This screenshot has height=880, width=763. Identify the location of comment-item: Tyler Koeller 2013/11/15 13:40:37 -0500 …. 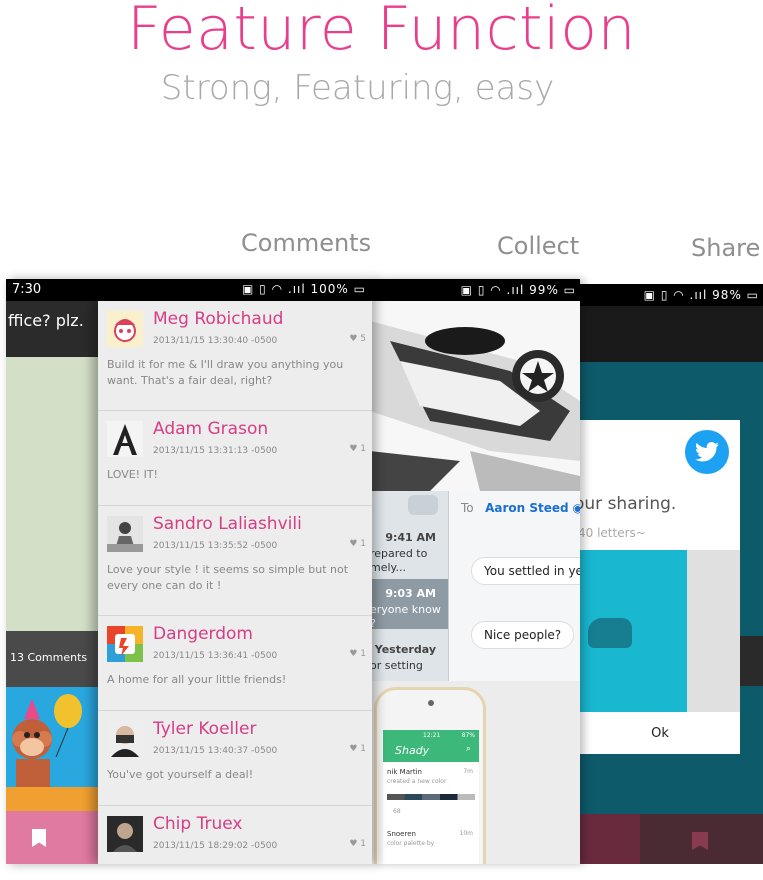
(235, 758).